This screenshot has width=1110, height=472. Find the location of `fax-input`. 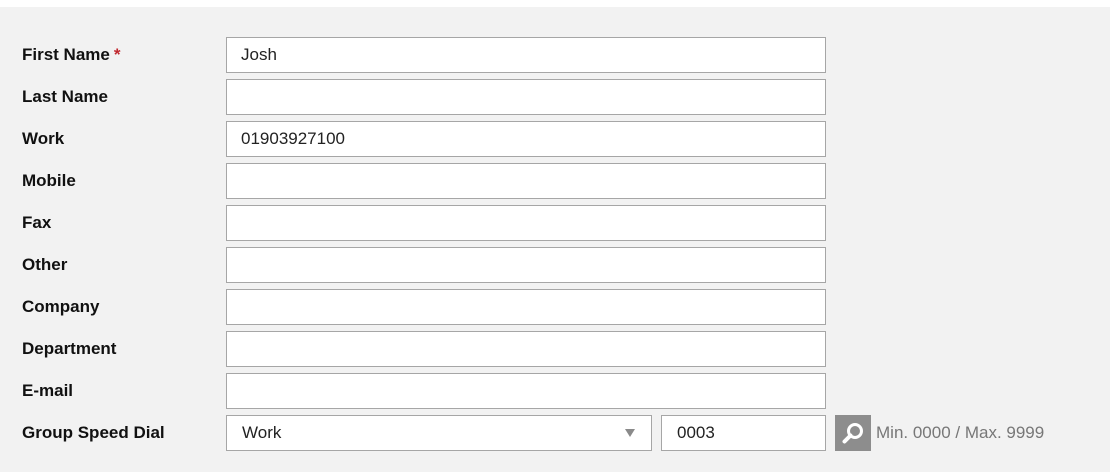

fax-input is located at coordinates (526, 223).